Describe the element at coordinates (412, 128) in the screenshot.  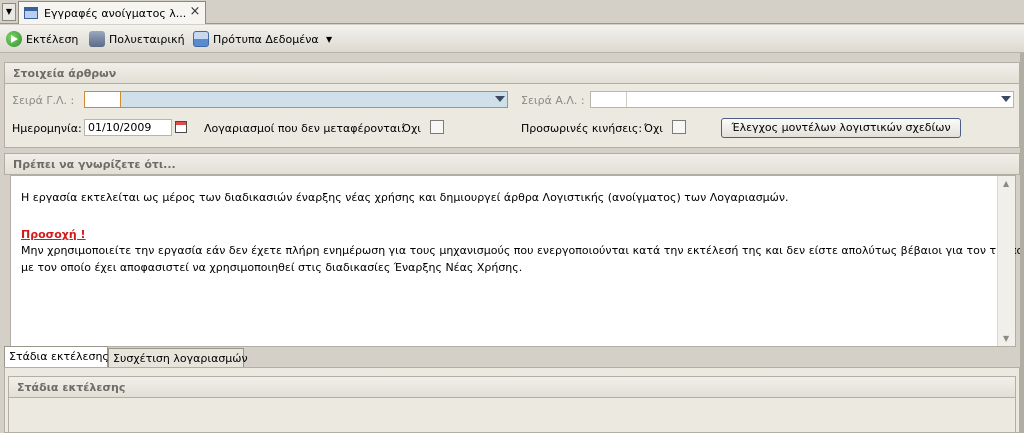
I see `non-transfer-accounts-value: Όχι` at that location.